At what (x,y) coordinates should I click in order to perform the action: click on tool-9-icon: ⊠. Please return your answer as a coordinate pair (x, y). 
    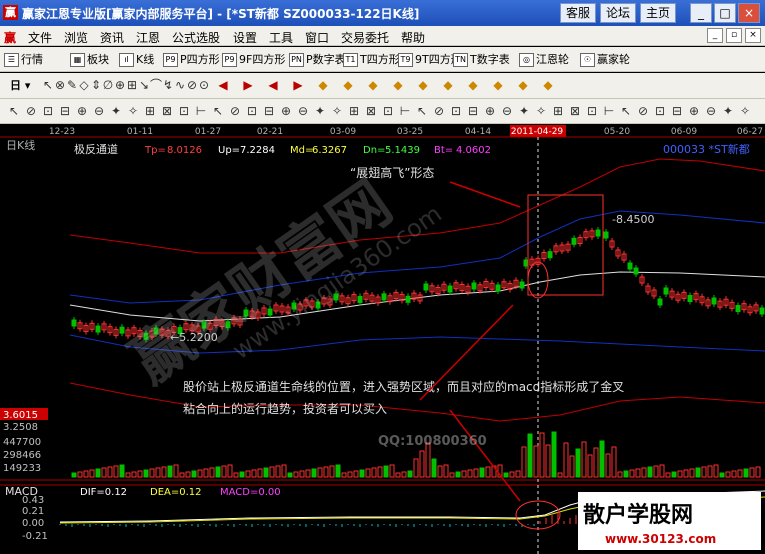
    Looking at the image, I should click on (167, 111).